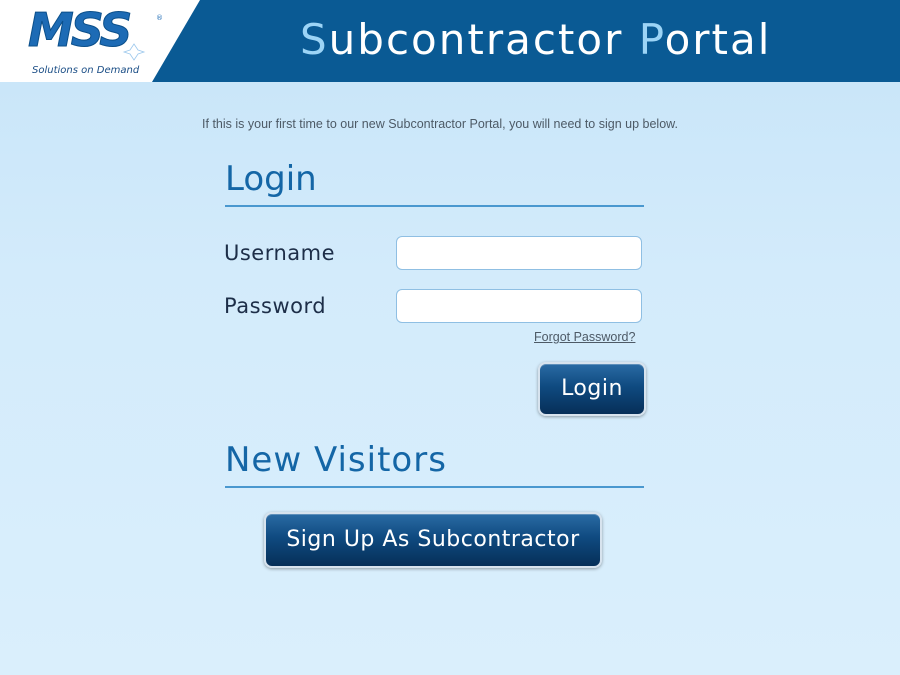 Image resolution: width=900 pixels, height=675 pixels. I want to click on sign-up-button: Sign Up As Subcontractor, so click(433, 540).